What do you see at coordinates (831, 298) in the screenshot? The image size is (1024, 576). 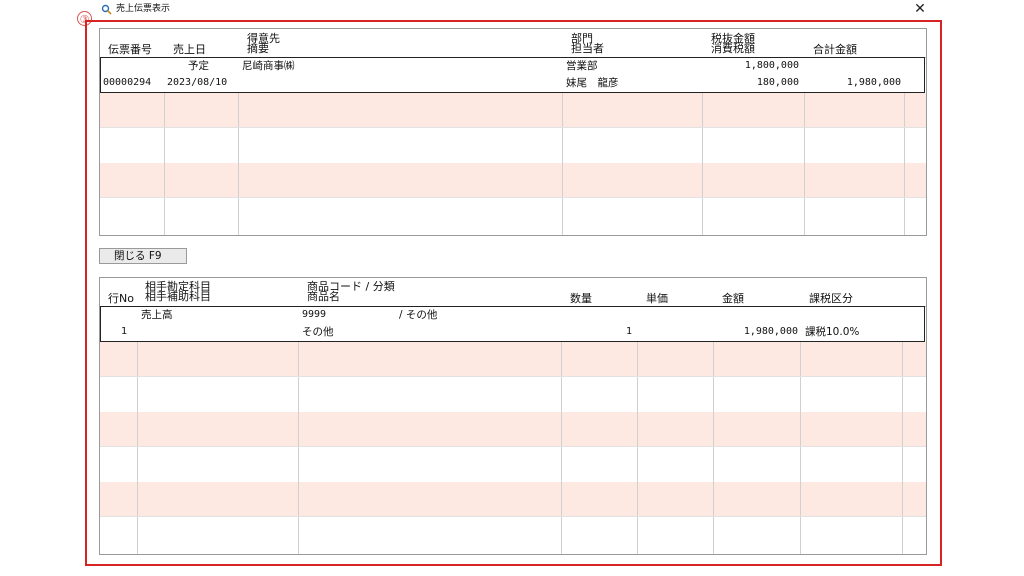 I see `col-tax-class: 課税区分` at bounding box center [831, 298].